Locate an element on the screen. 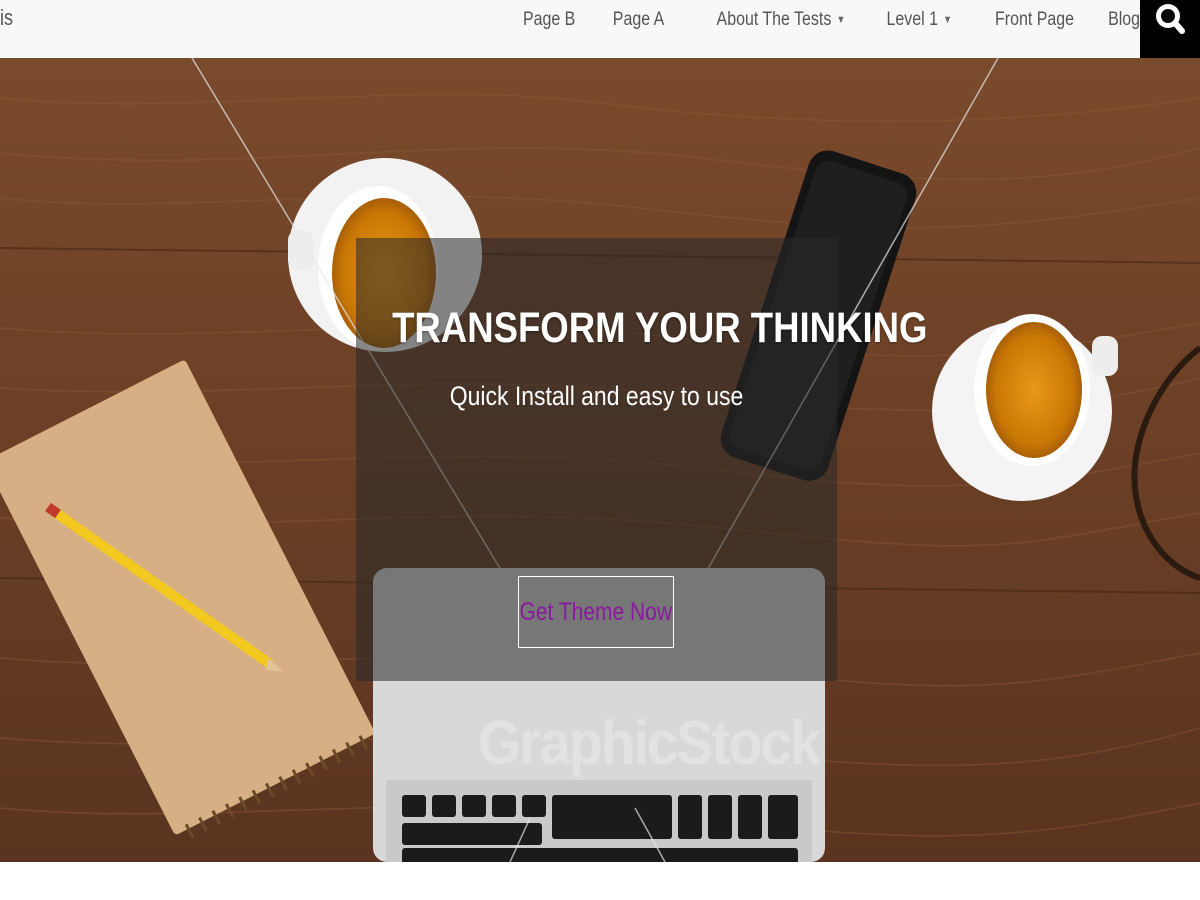 The height and width of the screenshot is (900, 1200). get-theme-now-button: Get Theme Now is located at coordinates (596, 612).